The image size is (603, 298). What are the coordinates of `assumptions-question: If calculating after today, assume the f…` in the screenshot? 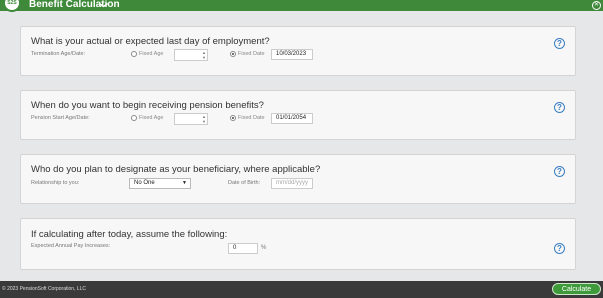 It's located at (129, 234).